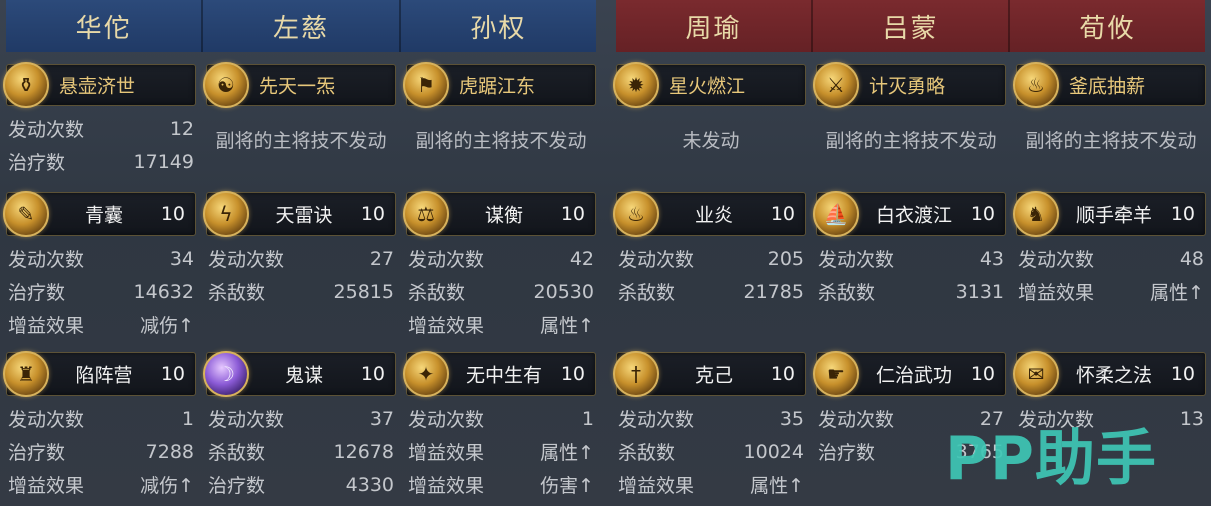 Image resolution: width=1211 pixels, height=506 pixels. Describe the element at coordinates (105, 26) in the screenshot. I see `general-name: 华佗` at that location.